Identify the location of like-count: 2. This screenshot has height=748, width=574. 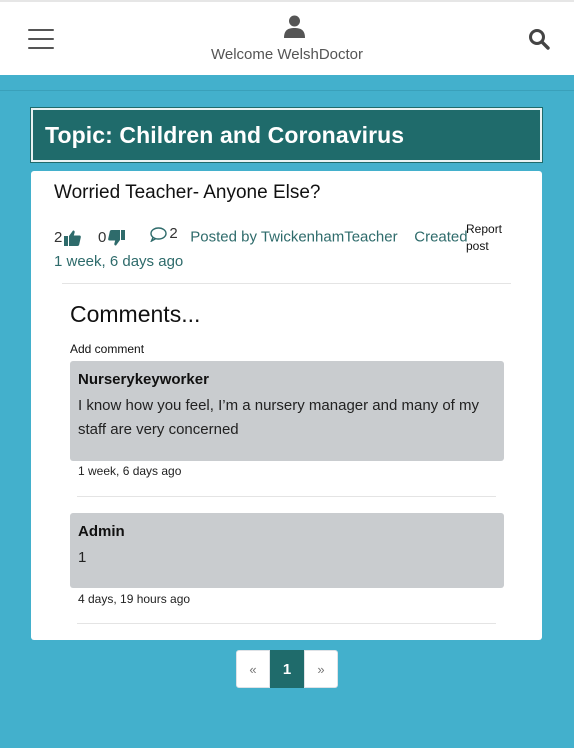
(58, 237).